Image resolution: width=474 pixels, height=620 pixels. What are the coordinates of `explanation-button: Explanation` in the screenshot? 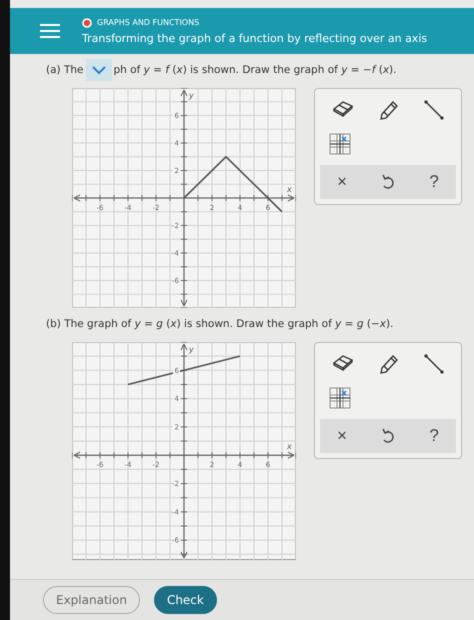 It's located at (91, 600).